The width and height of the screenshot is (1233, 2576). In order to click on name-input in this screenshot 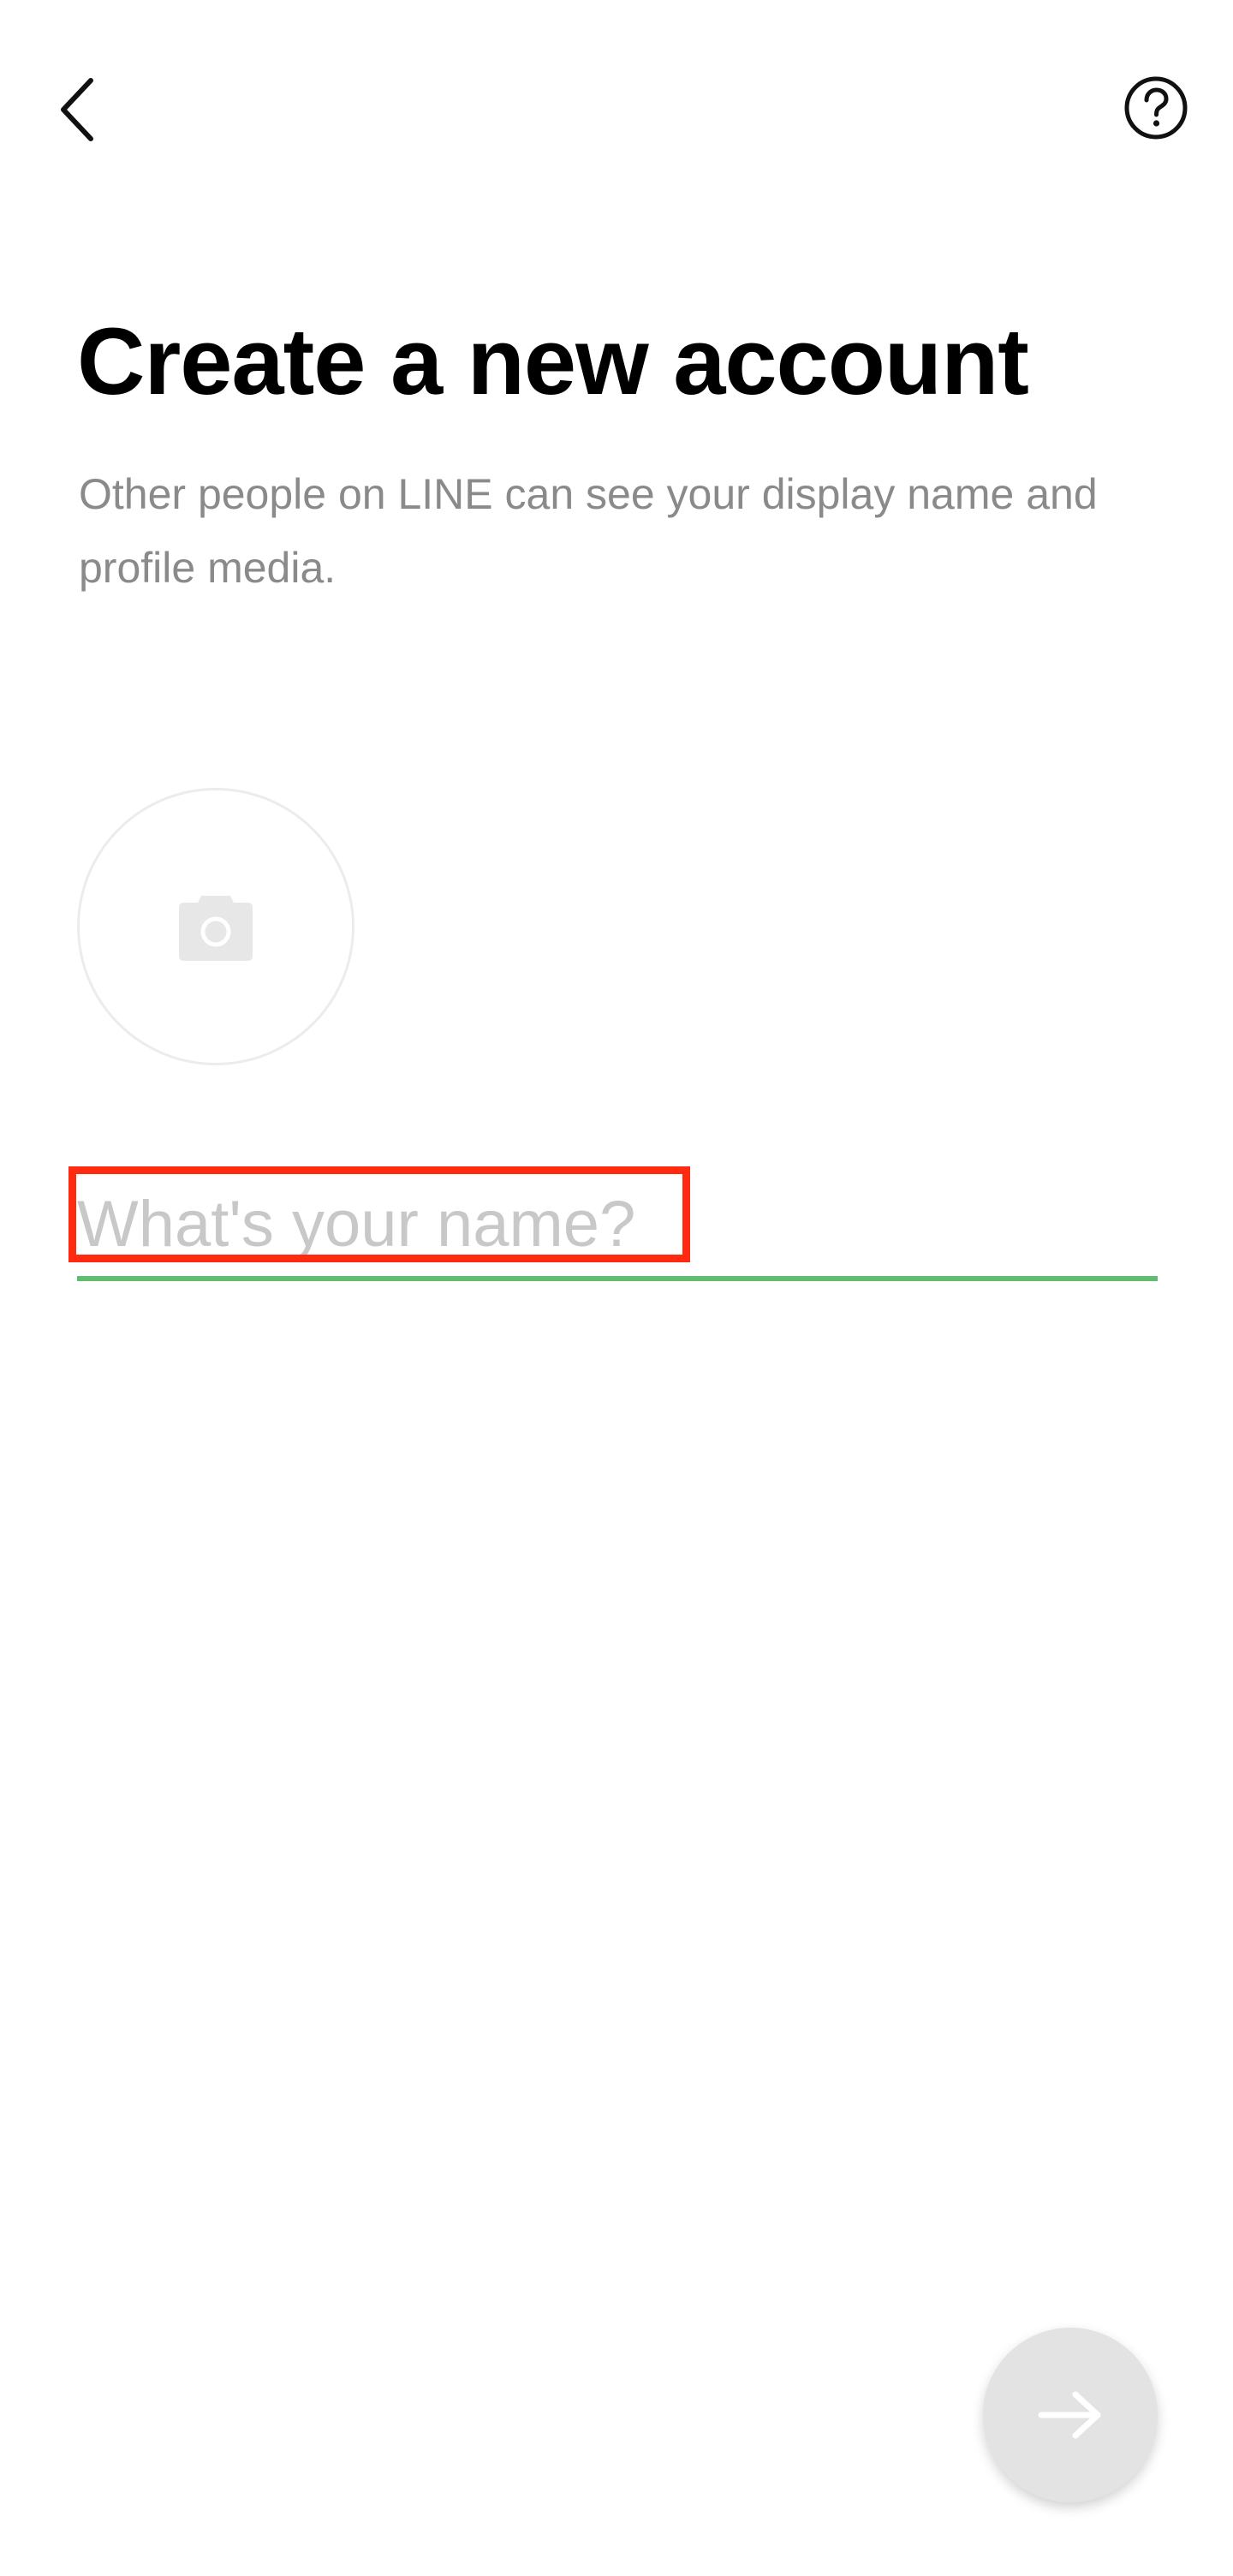, I will do `click(617, 1224)`.